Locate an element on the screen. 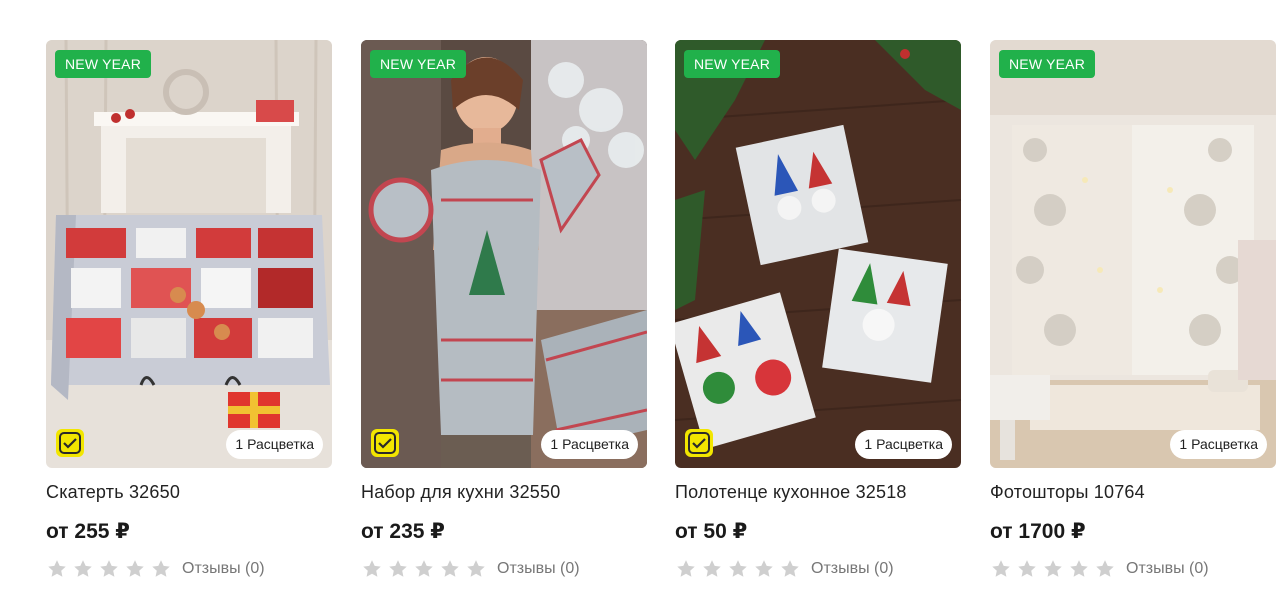  product-price: от 235 ₽ is located at coordinates (403, 531).